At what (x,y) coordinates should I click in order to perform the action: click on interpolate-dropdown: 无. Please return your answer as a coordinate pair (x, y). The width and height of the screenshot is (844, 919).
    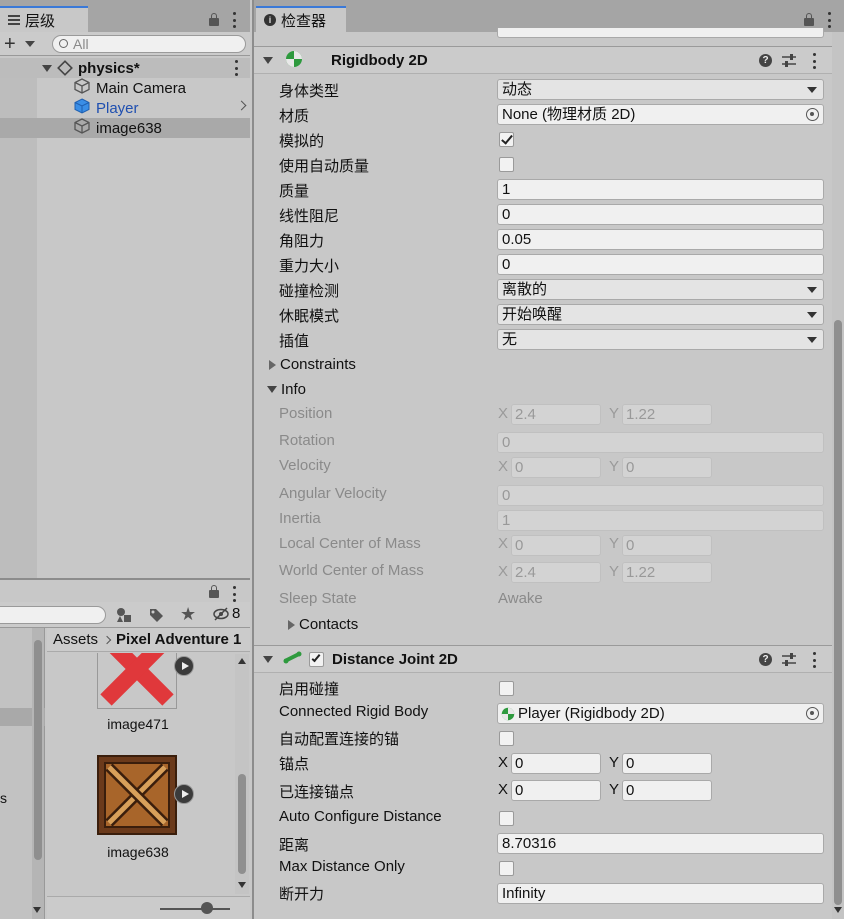
    Looking at the image, I should click on (660, 339).